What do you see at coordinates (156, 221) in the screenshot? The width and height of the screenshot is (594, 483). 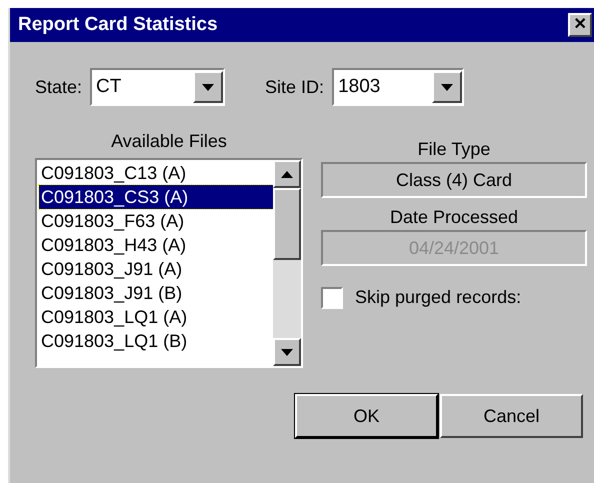 I see `list-item: C091803_F63 (A)` at bounding box center [156, 221].